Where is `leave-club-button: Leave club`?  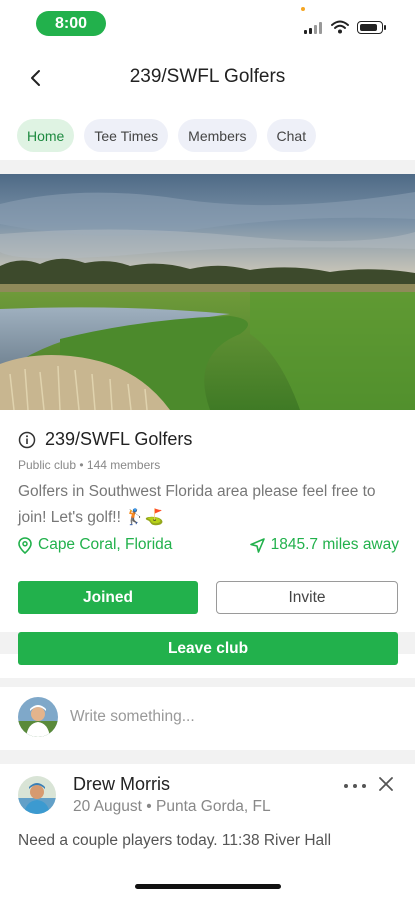 leave-club-button: Leave club is located at coordinates (208, 648).